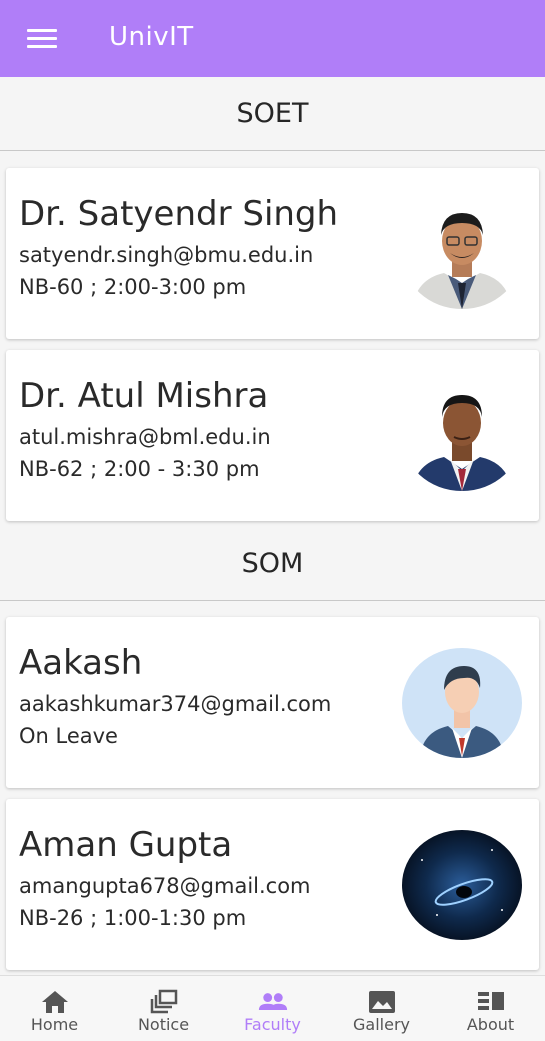  I want to click on notice-icon, so click(164, 1002).